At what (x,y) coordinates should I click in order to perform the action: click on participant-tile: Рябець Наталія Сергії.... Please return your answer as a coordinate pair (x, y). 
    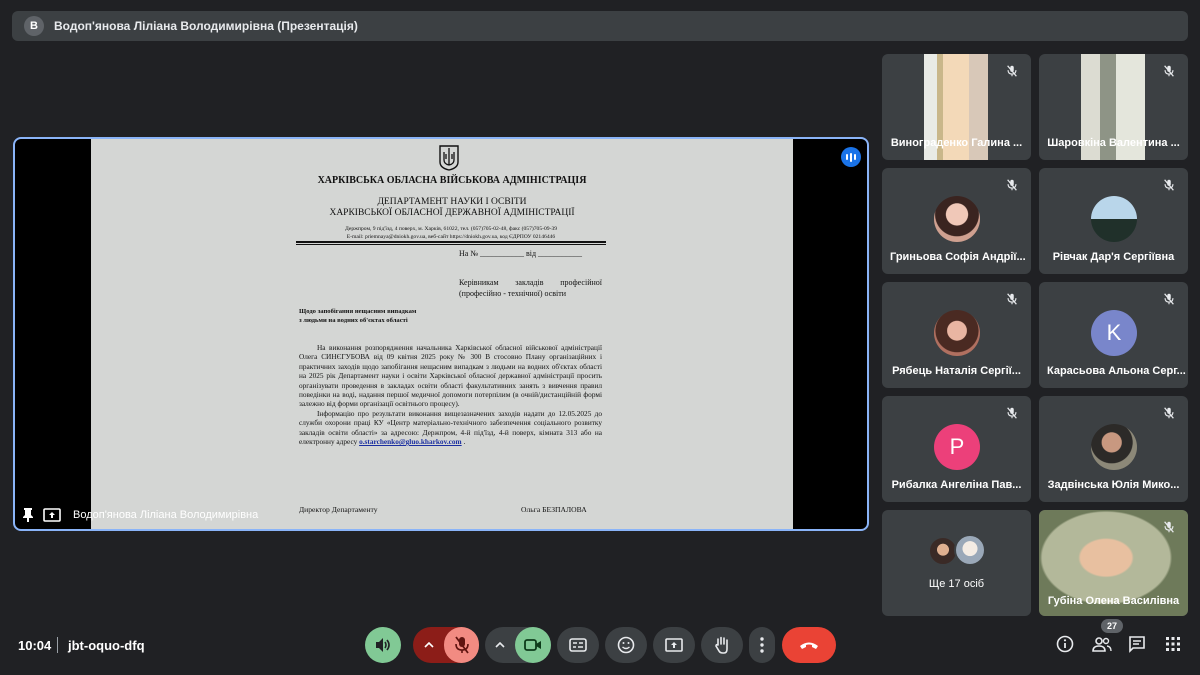
    Looking at the image, I should click on (956, 335).